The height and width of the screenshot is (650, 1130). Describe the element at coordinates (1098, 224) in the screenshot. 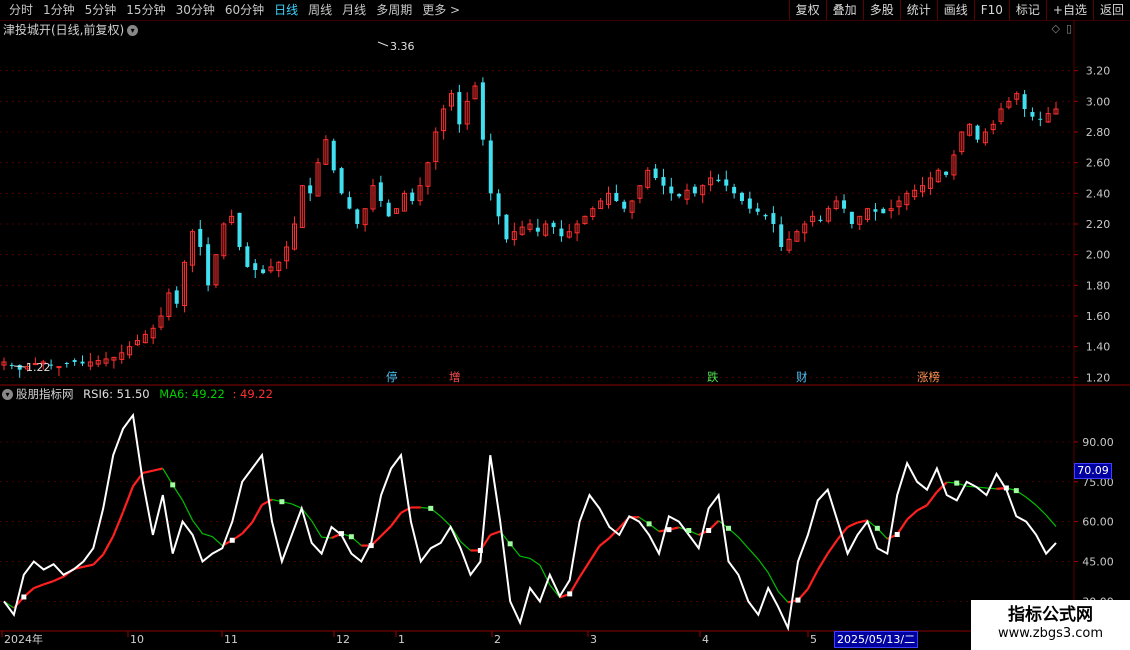

I see `price-tick-label: 2.20` at that location.